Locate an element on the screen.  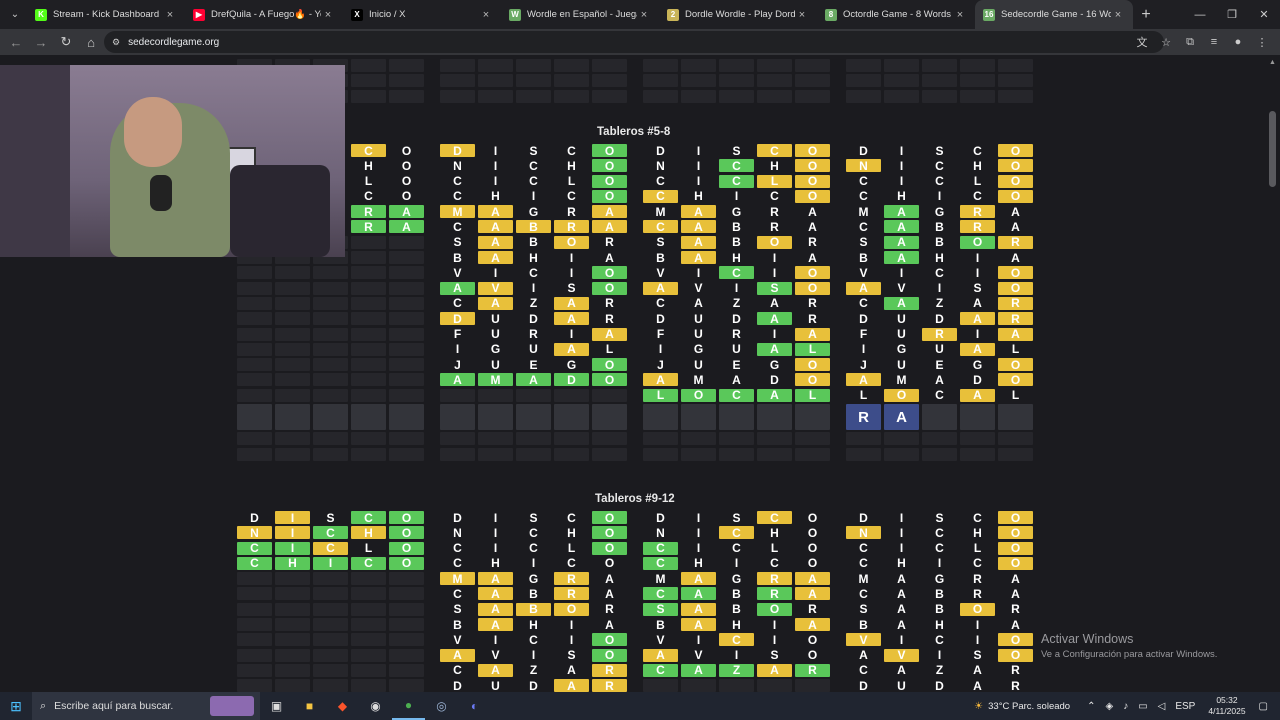
tray-app-icon: ◈ is located at coordinates (1109, 706).